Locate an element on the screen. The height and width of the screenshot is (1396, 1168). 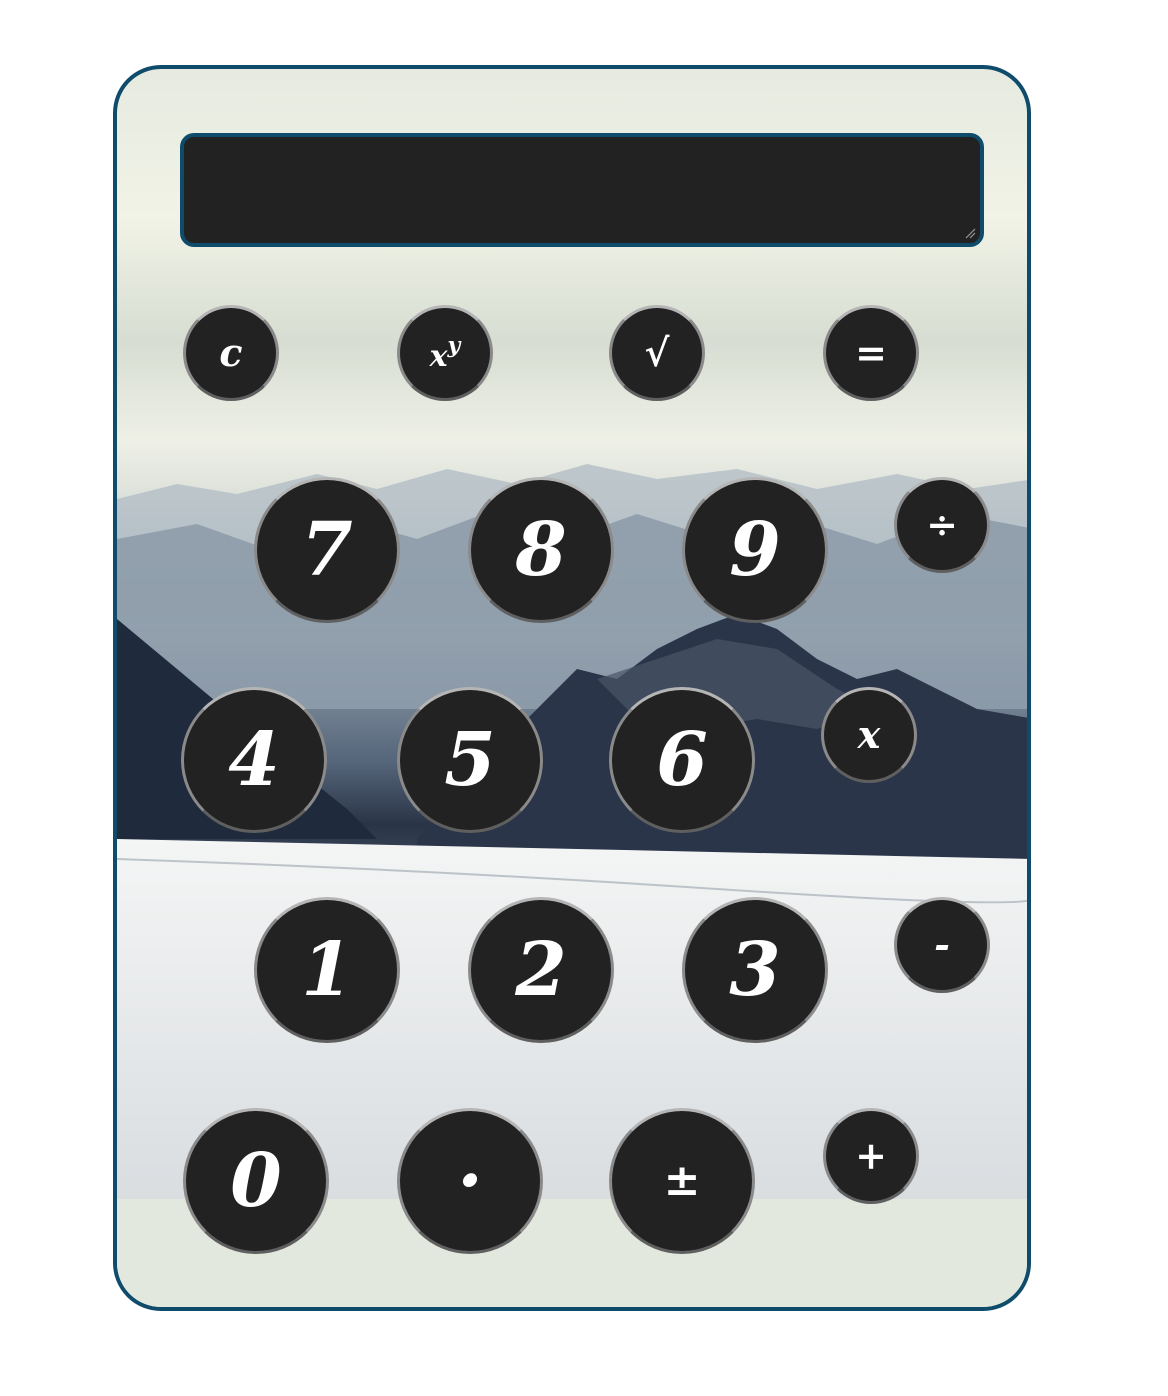
digit-6-button: 6 is located at coordinates (682, 760).